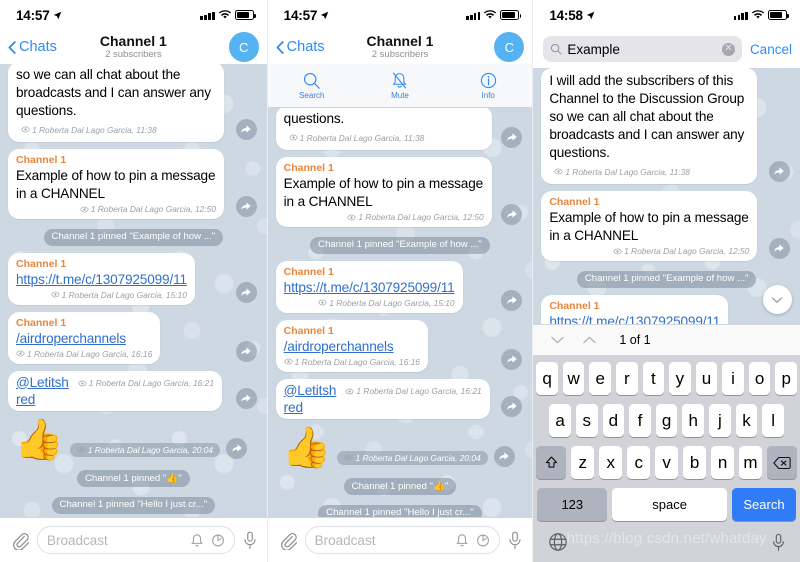 The height and width of the screenshot is (562, 800). I want to click on key-v: v, so click(667, 462).